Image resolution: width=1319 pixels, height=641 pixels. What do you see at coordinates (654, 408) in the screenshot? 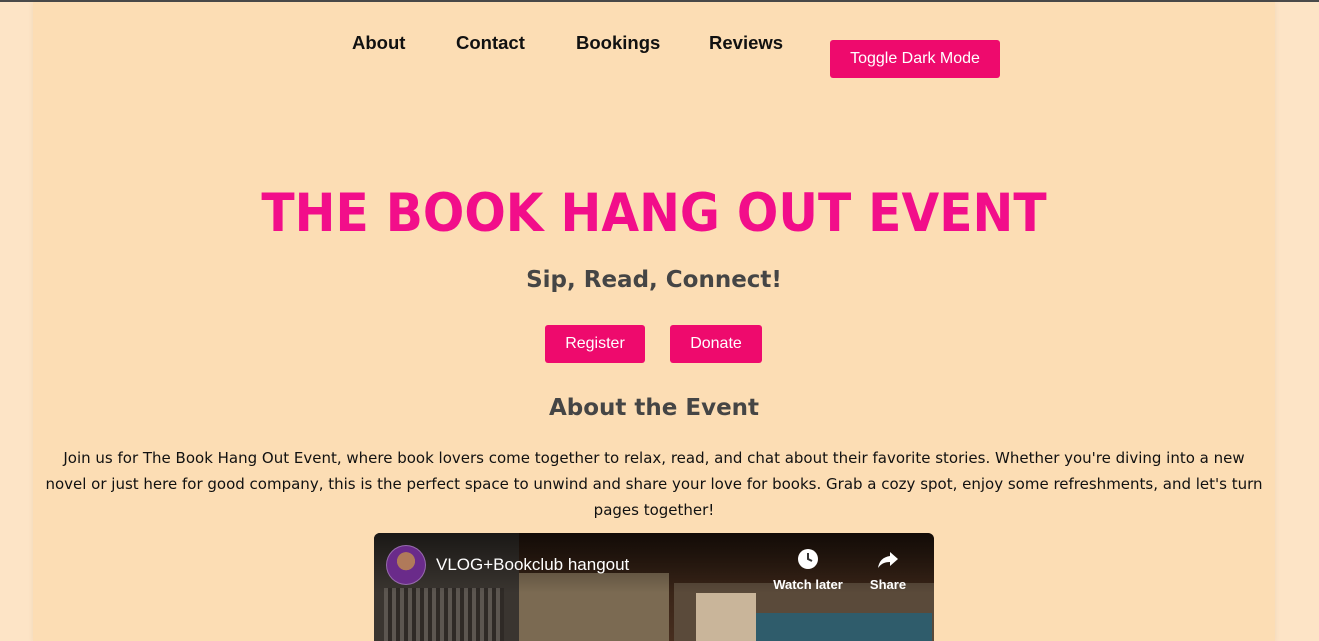
I see `about-heading: About the Event` at bounding box center [654, 408].